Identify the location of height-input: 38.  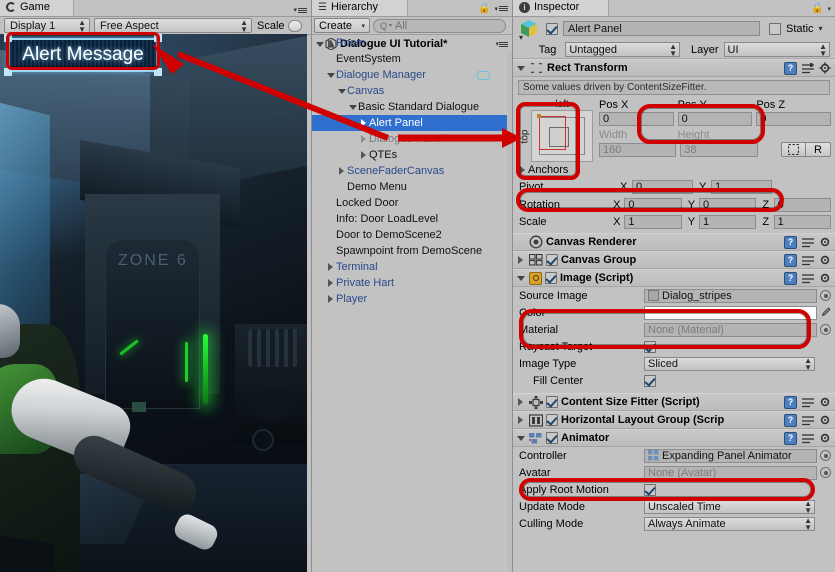
(719, 149).